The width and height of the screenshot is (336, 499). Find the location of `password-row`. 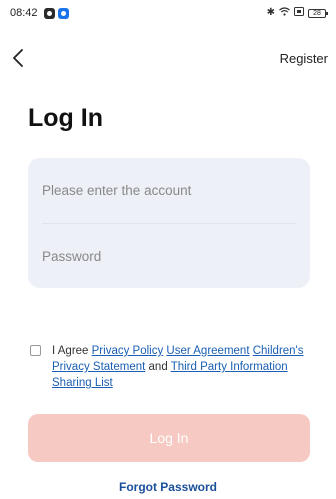

password-row is located at coordinates (169, 255).